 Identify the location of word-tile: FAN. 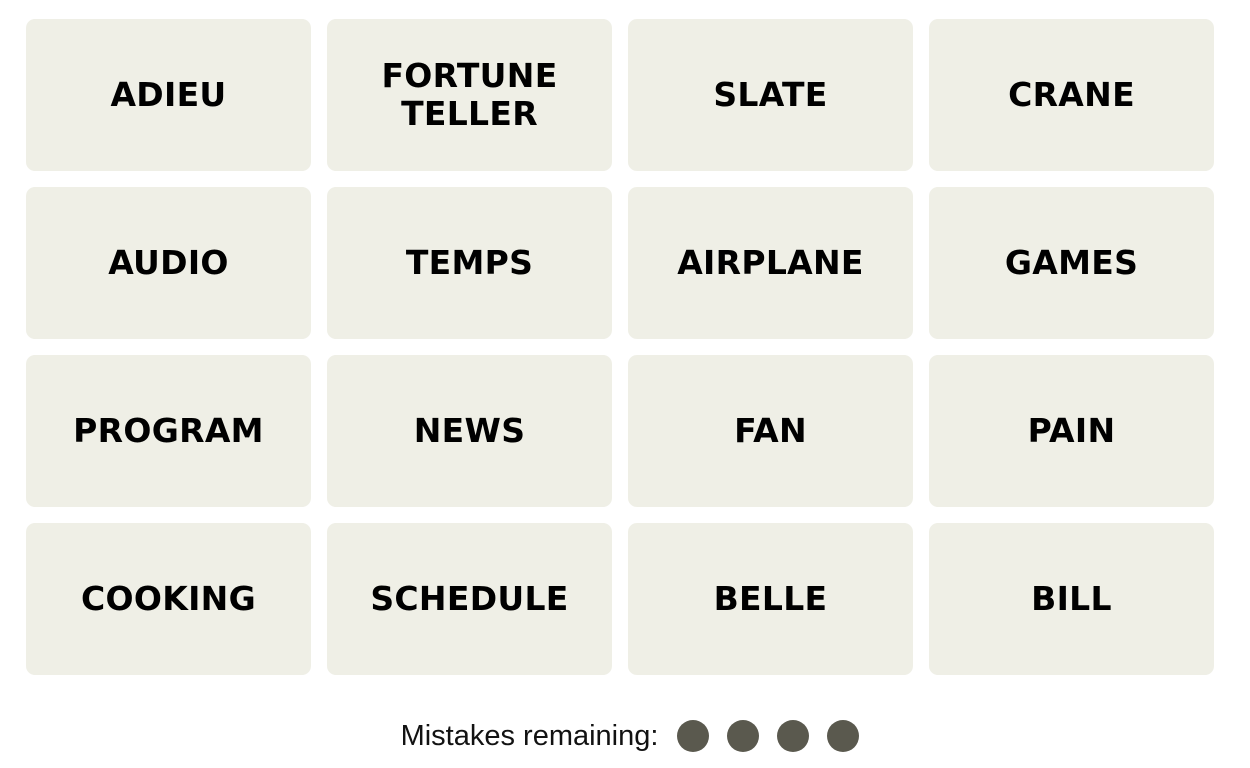
(770, 431).